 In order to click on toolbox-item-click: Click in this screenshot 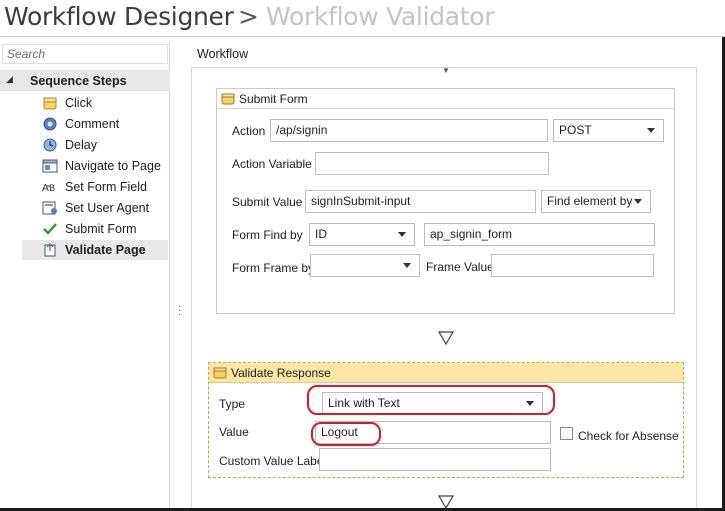, I will do `click(95, 103)`.